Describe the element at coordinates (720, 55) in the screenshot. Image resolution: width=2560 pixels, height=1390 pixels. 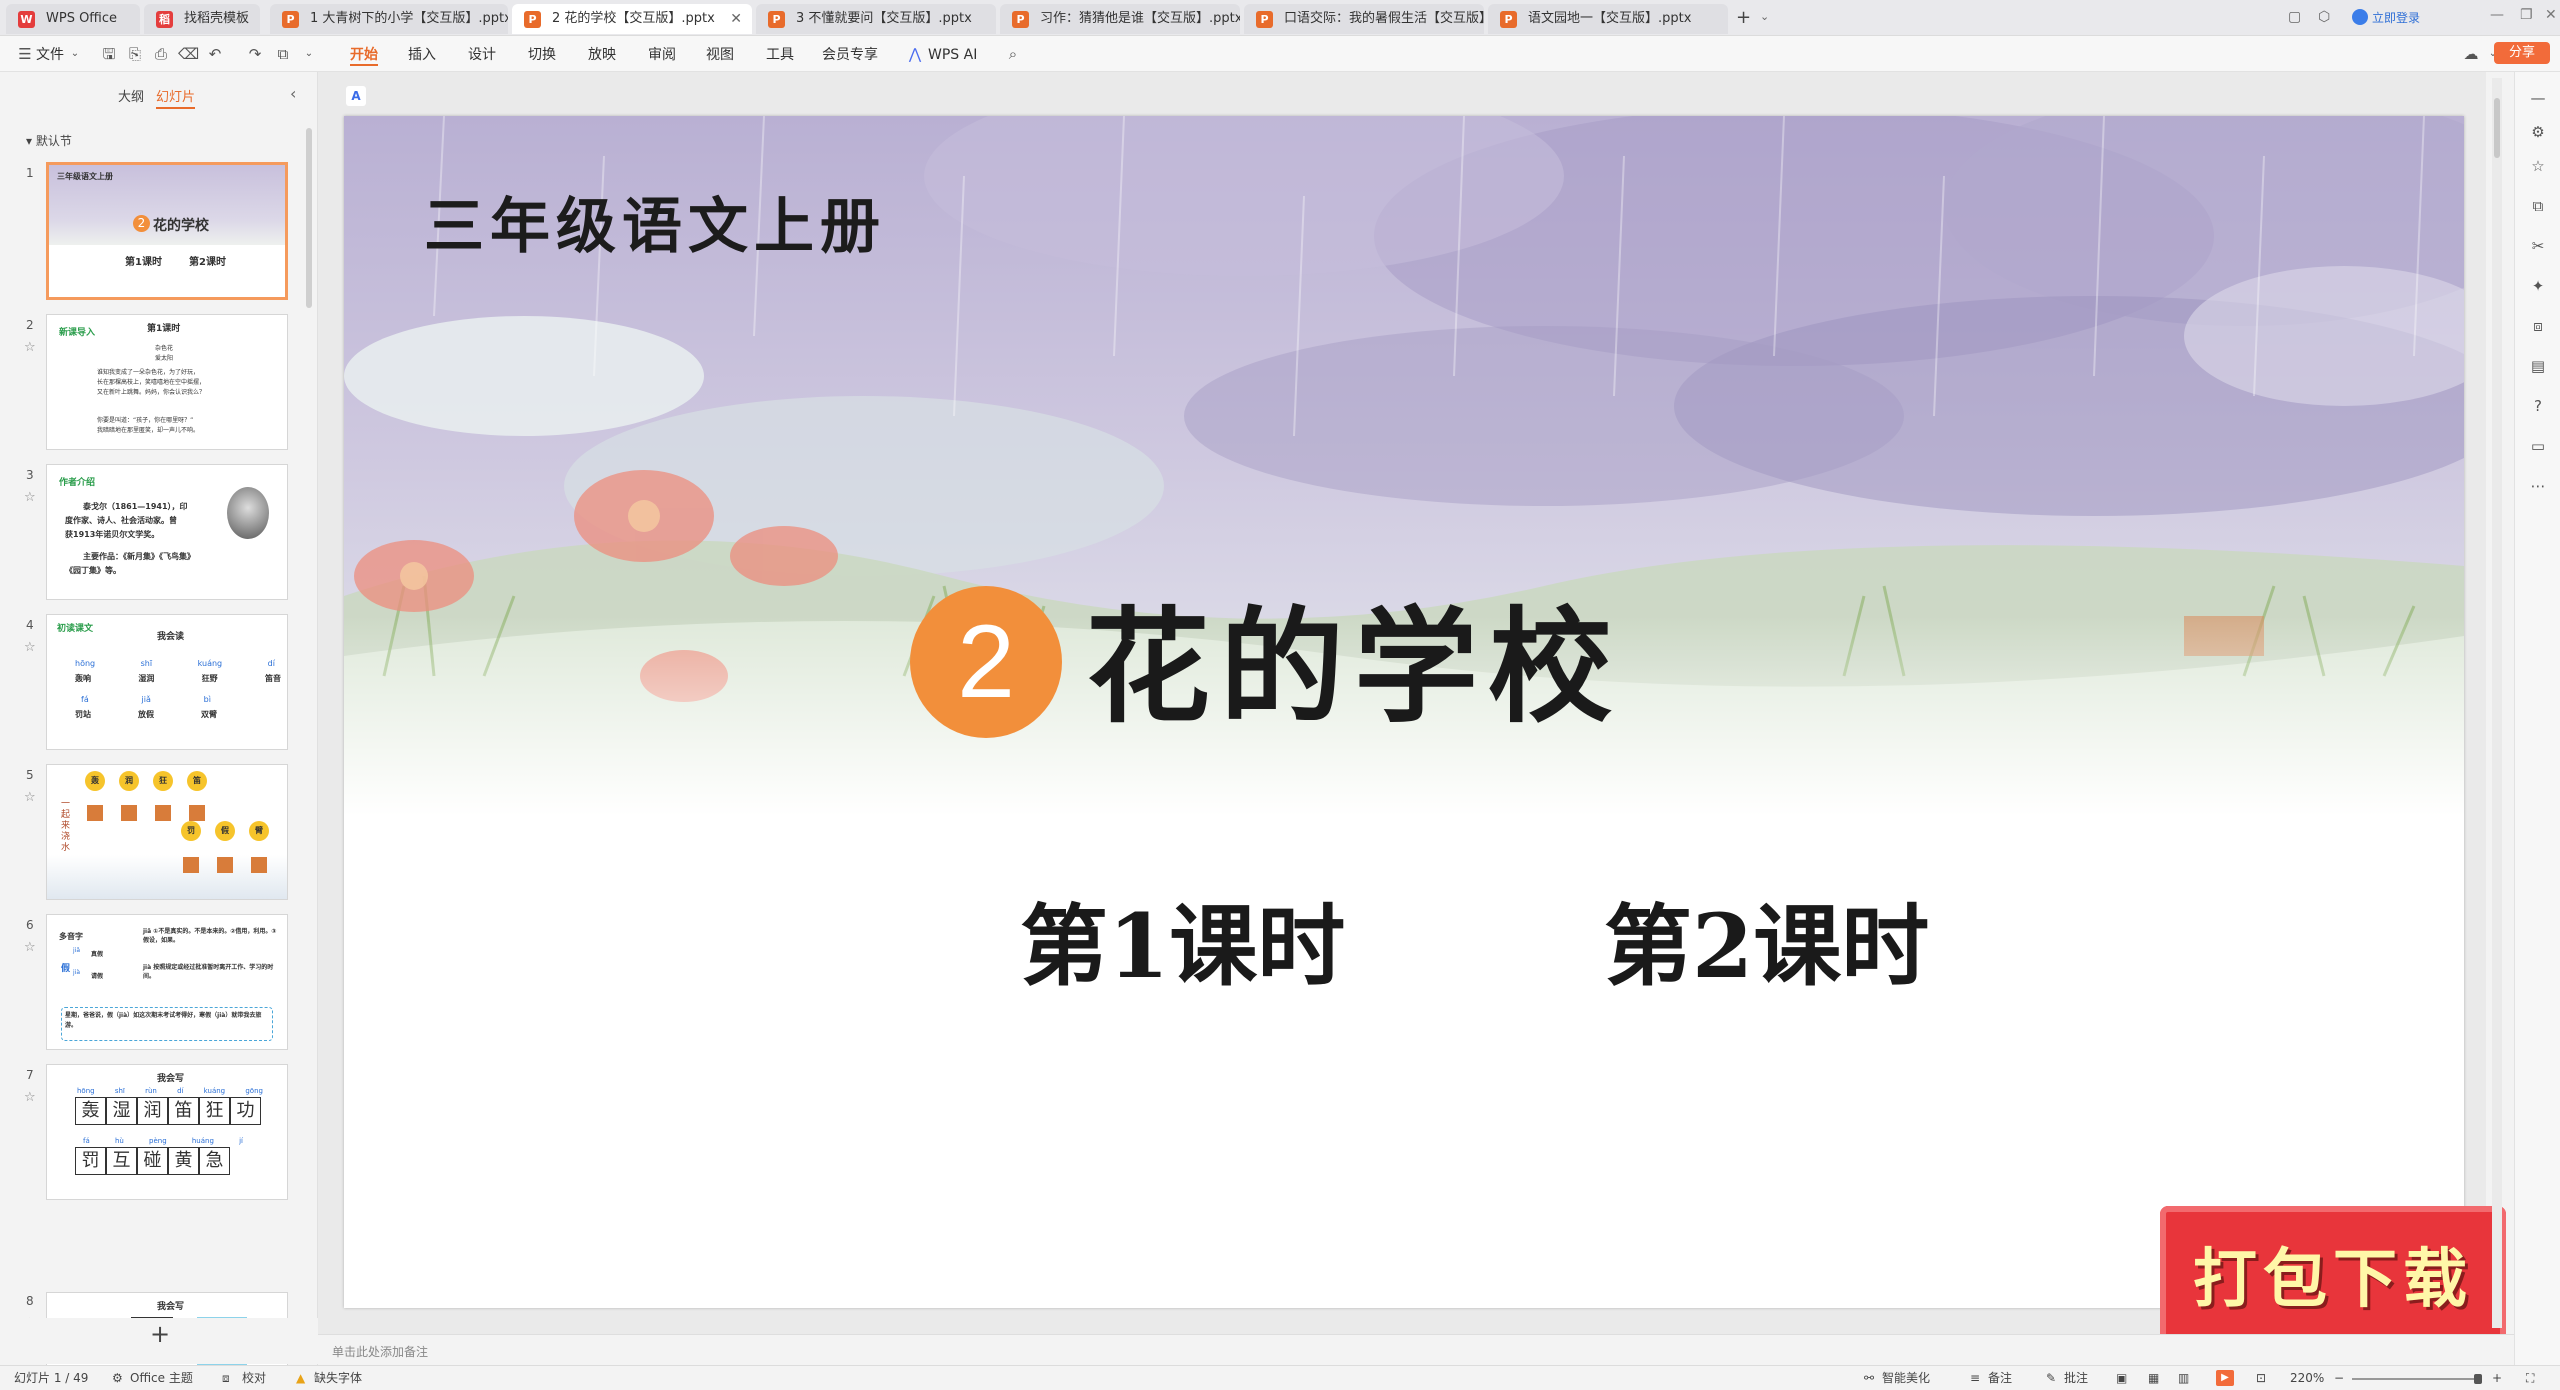
I see `menu-view: 视图` at that location.